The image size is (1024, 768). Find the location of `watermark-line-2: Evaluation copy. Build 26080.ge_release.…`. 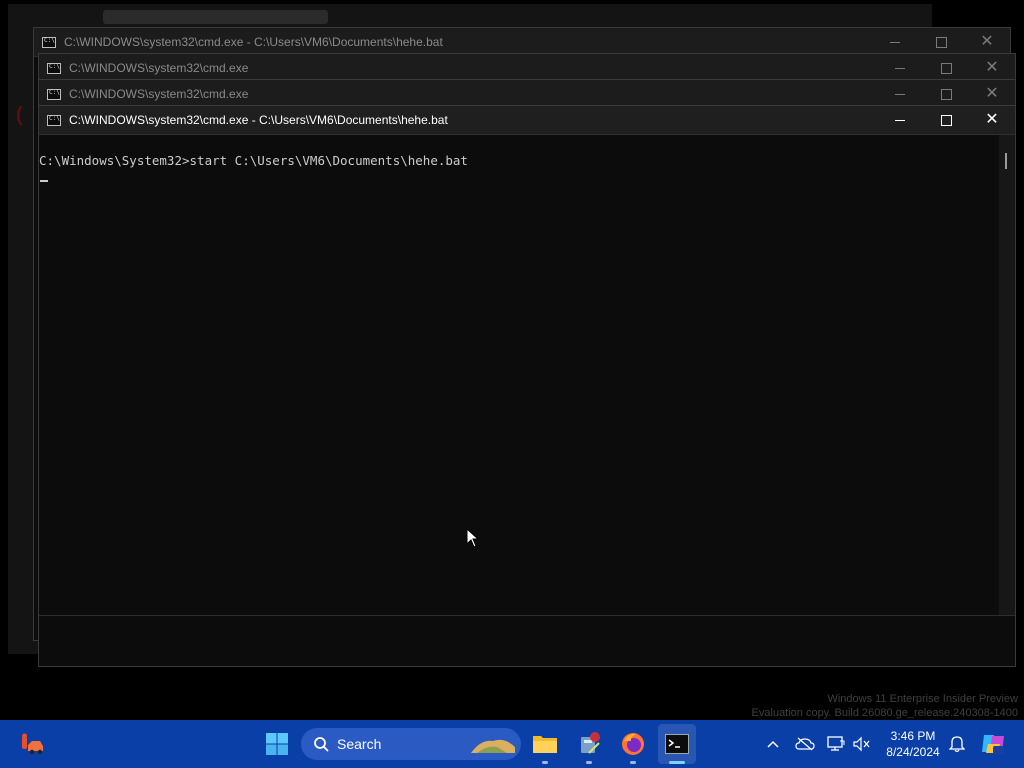

watermark-line-2: Evaluation copy. Build 26080.ge_release.… is located at coordinates (884, 713).